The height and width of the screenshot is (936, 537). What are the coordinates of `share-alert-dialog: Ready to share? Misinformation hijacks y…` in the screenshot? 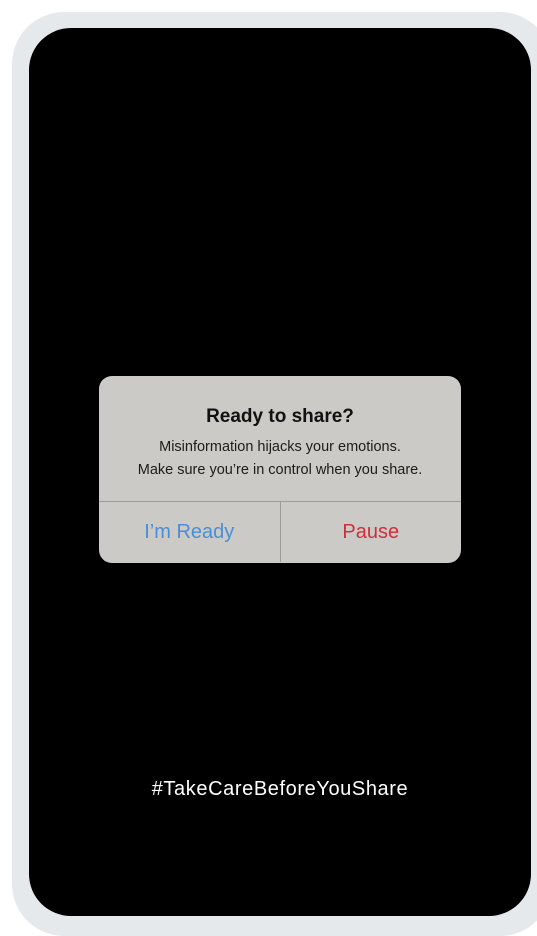 It's located at (280, 469).